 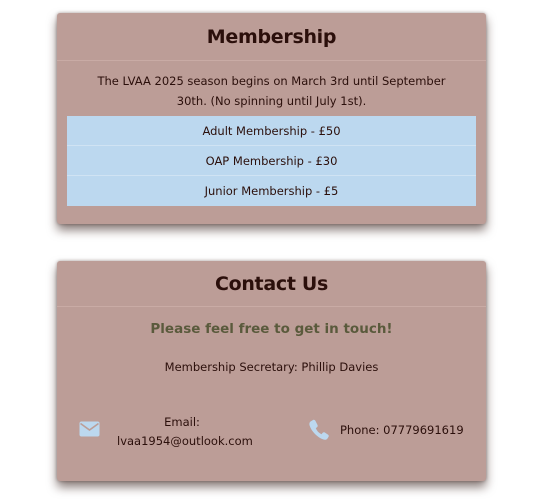 I want to click on envelope-icon, so click(x=89, y=431).